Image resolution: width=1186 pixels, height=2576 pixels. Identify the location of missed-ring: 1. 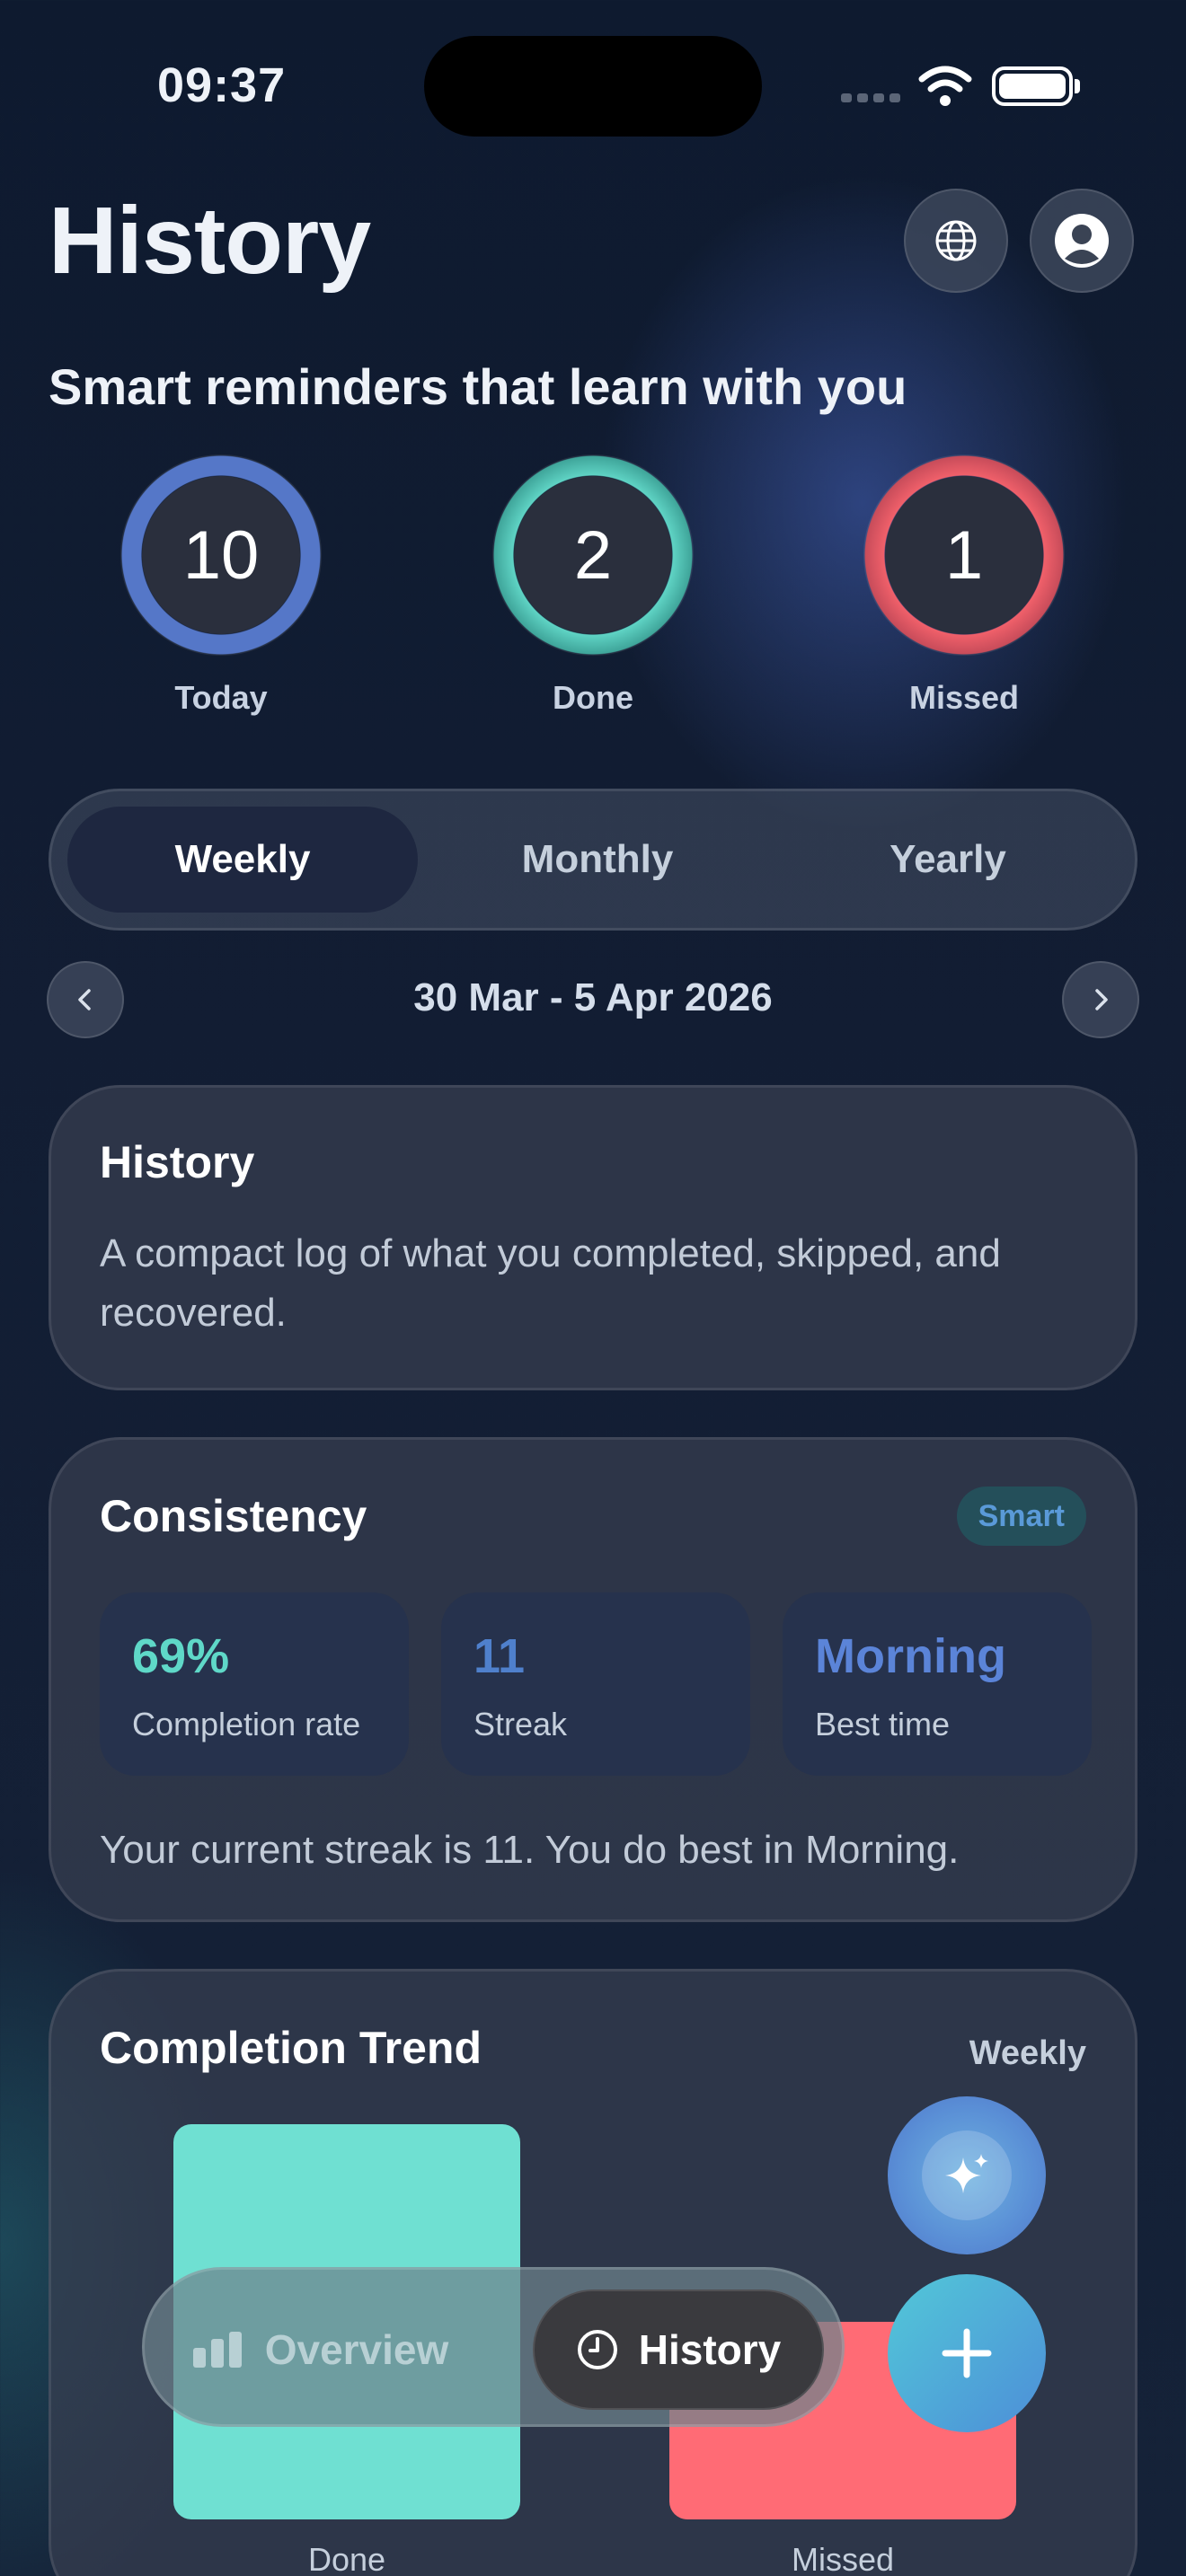
(964, 555).